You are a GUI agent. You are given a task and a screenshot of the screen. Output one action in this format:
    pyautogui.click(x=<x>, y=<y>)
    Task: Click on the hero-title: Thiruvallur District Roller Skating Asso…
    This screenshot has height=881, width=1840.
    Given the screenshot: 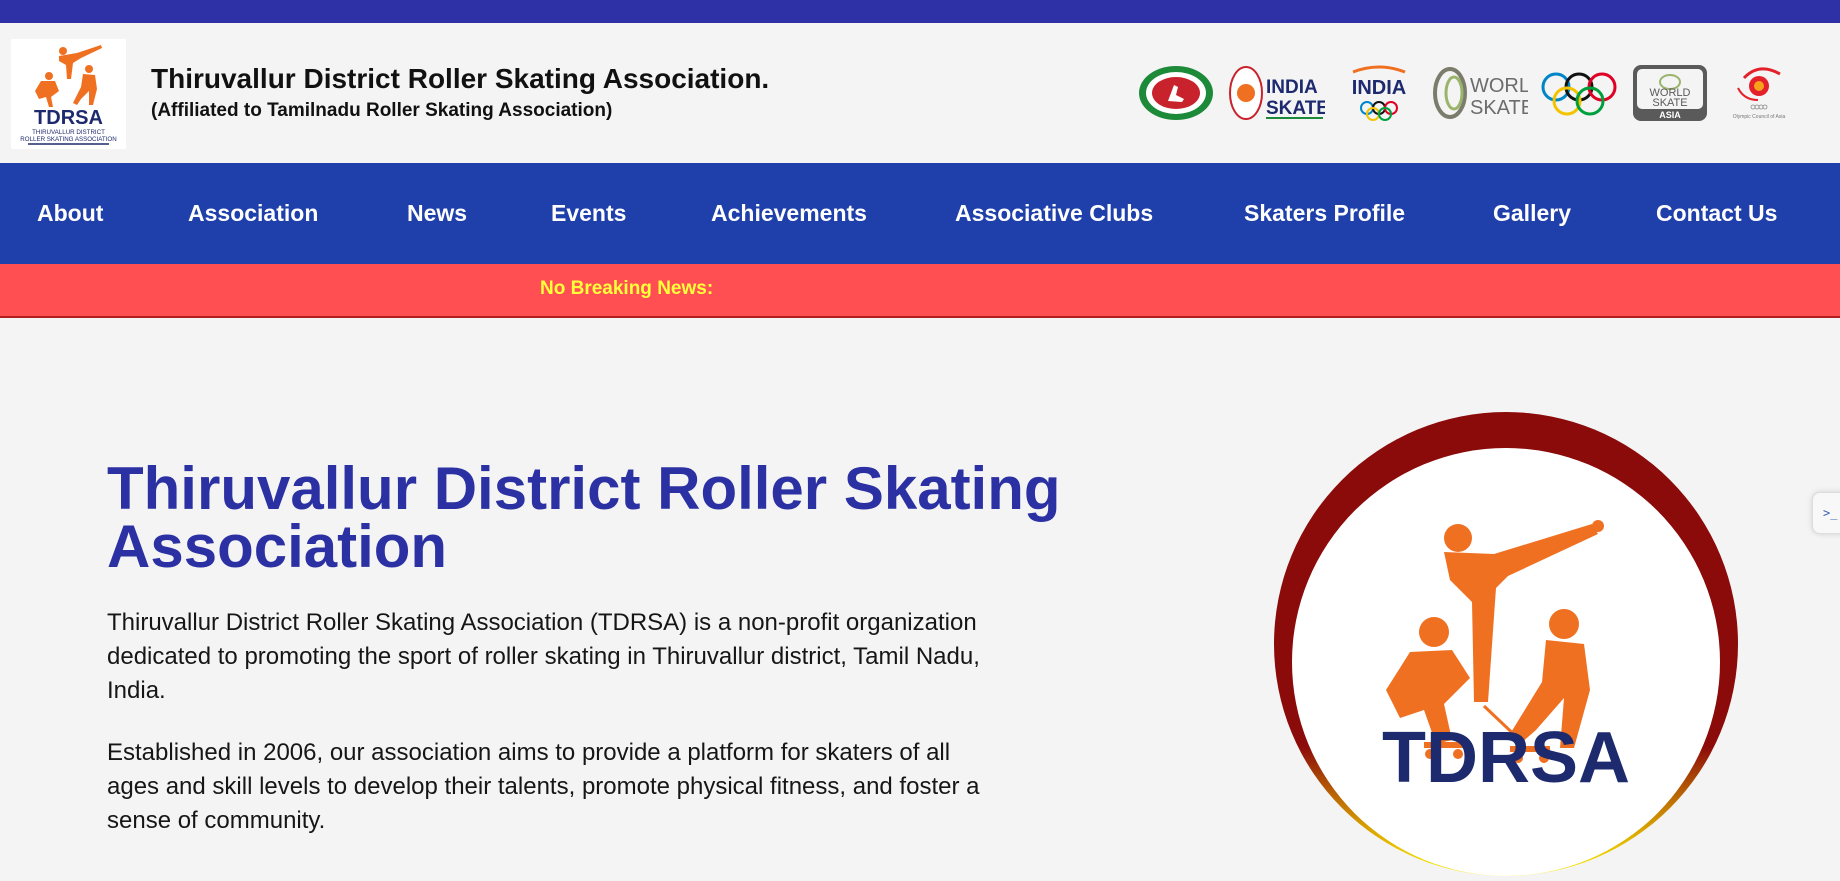 What is the action you would take?
    pyautogui.click(x=584, y=517)
    